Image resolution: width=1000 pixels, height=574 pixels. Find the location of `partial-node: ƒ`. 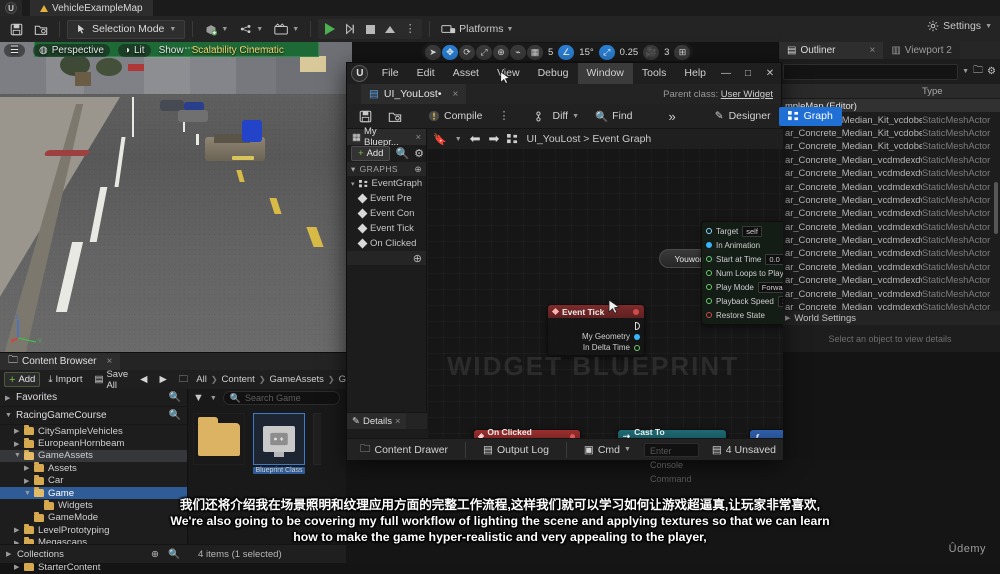

partial-node: ƒ is located at coordinates (766, 433).